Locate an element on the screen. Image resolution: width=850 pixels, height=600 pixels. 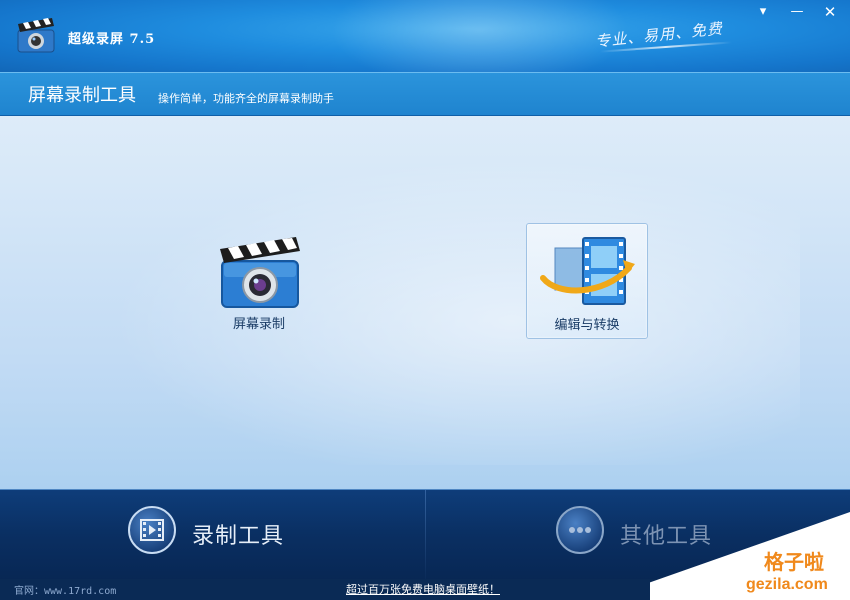
edit-convert-button: 编辑与转换 is located at coordinates (587, 281).